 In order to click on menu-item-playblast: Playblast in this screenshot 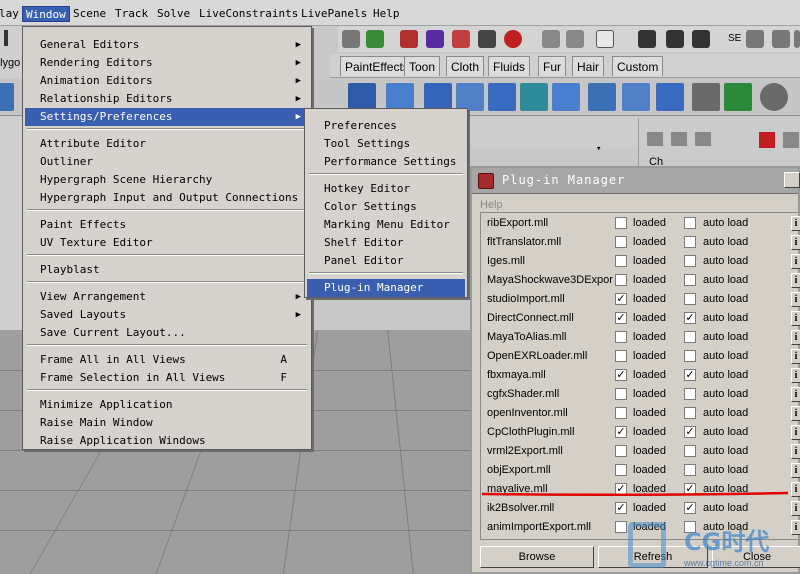, I will do `click(167, 270)`.